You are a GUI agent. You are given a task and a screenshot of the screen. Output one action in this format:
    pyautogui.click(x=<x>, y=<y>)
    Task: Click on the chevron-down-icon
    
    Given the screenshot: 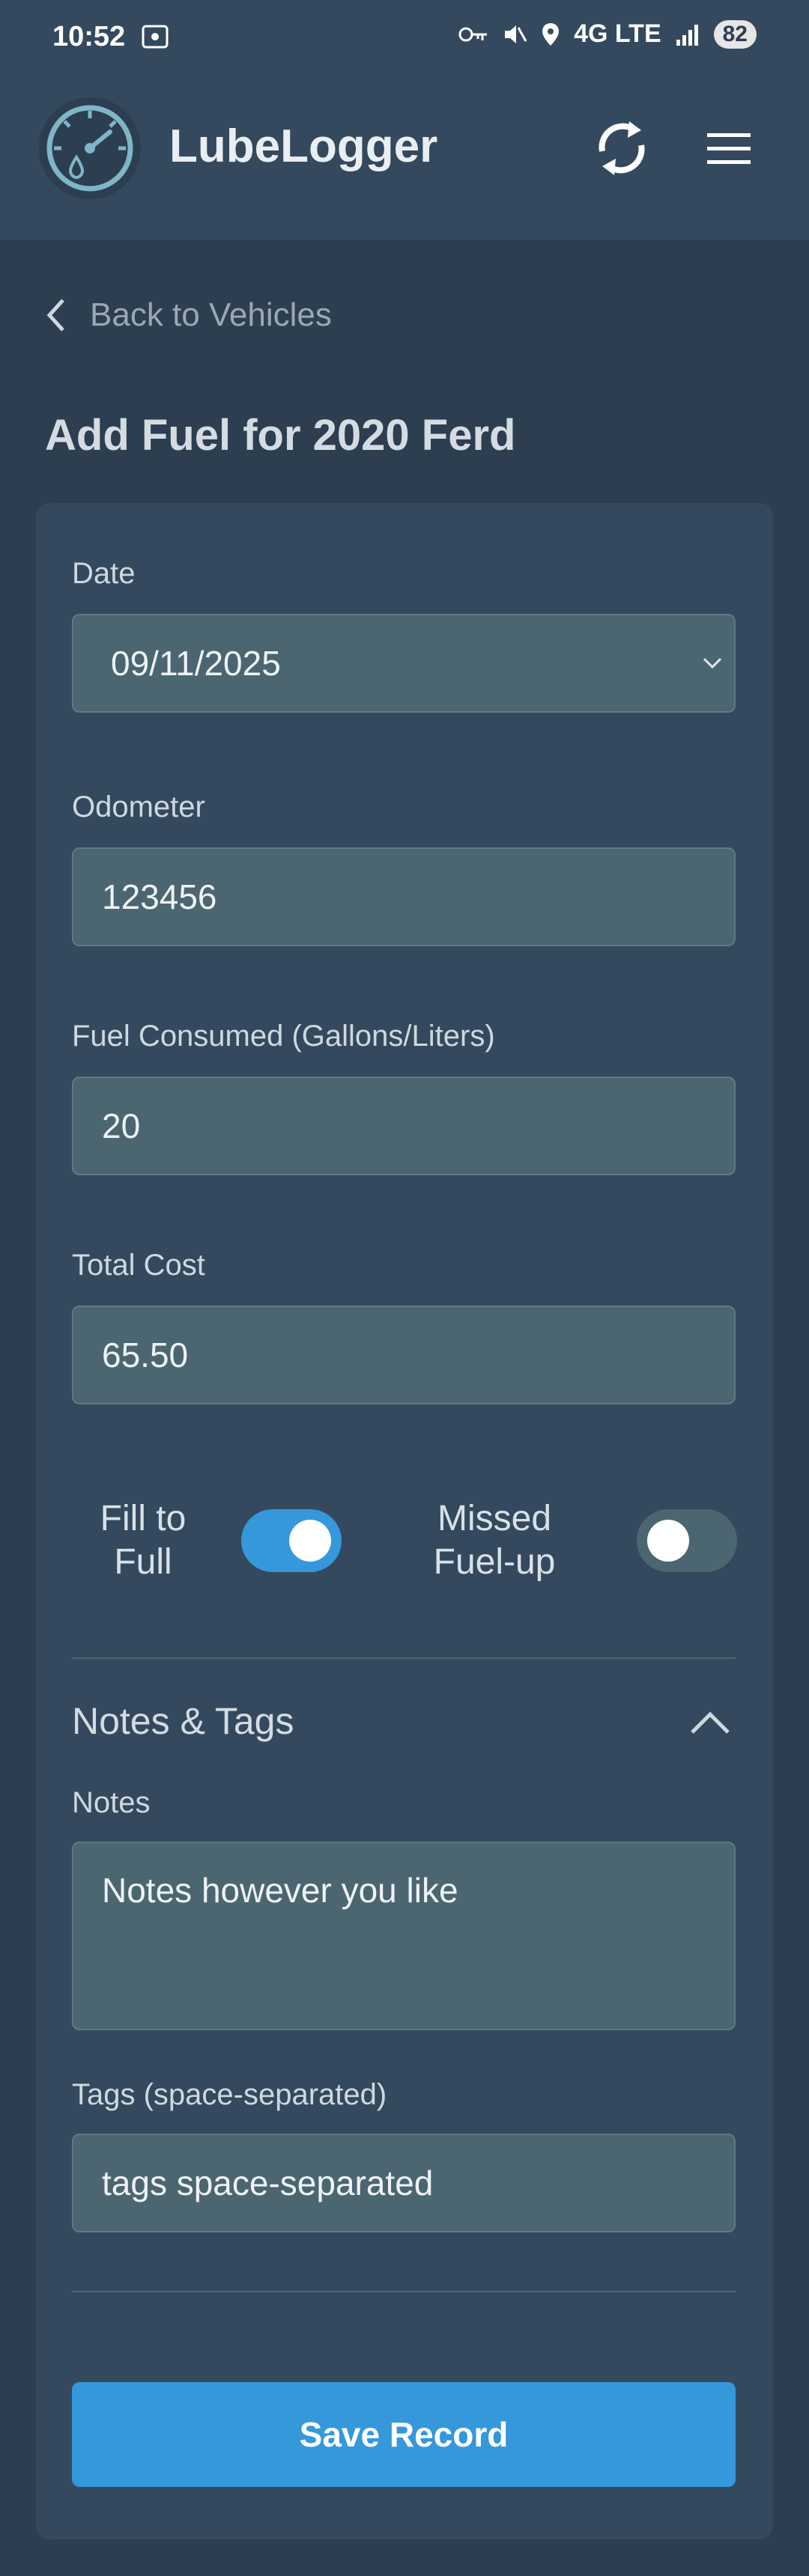 What is the action you would take?
    pyautogui.click(x=712, y=663)
    